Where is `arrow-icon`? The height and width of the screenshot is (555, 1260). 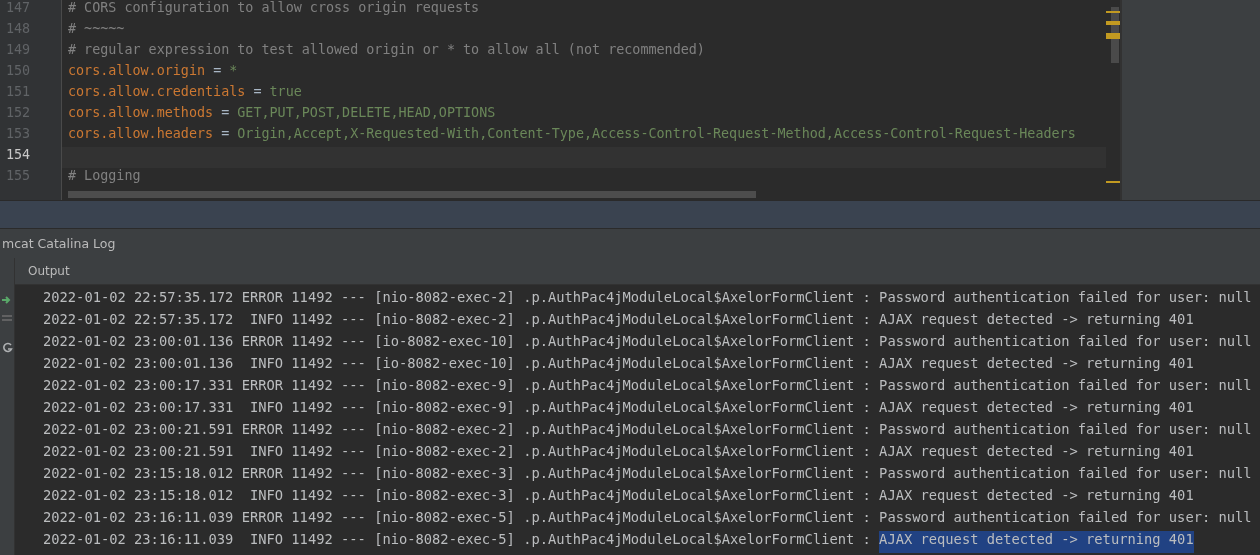 arrow-icon is located at coordinates (7, 300).